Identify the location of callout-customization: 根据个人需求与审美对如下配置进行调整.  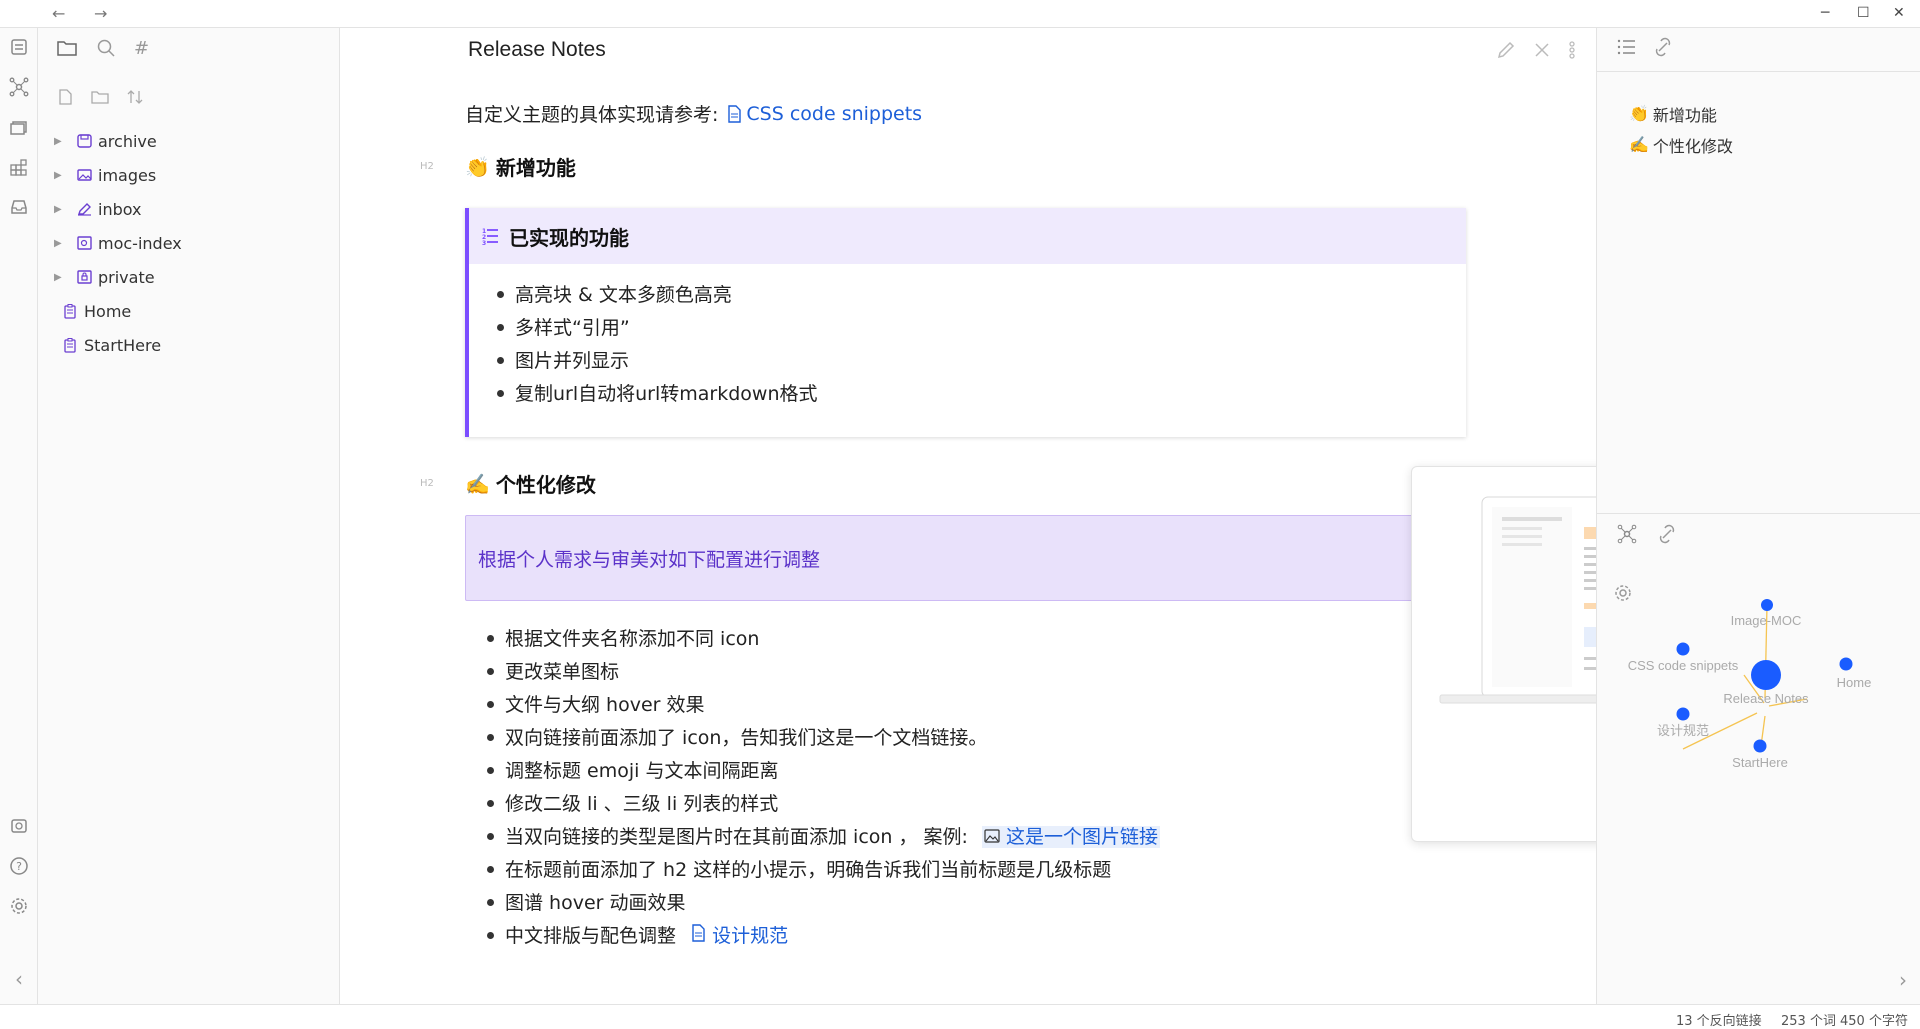
(965, 558).